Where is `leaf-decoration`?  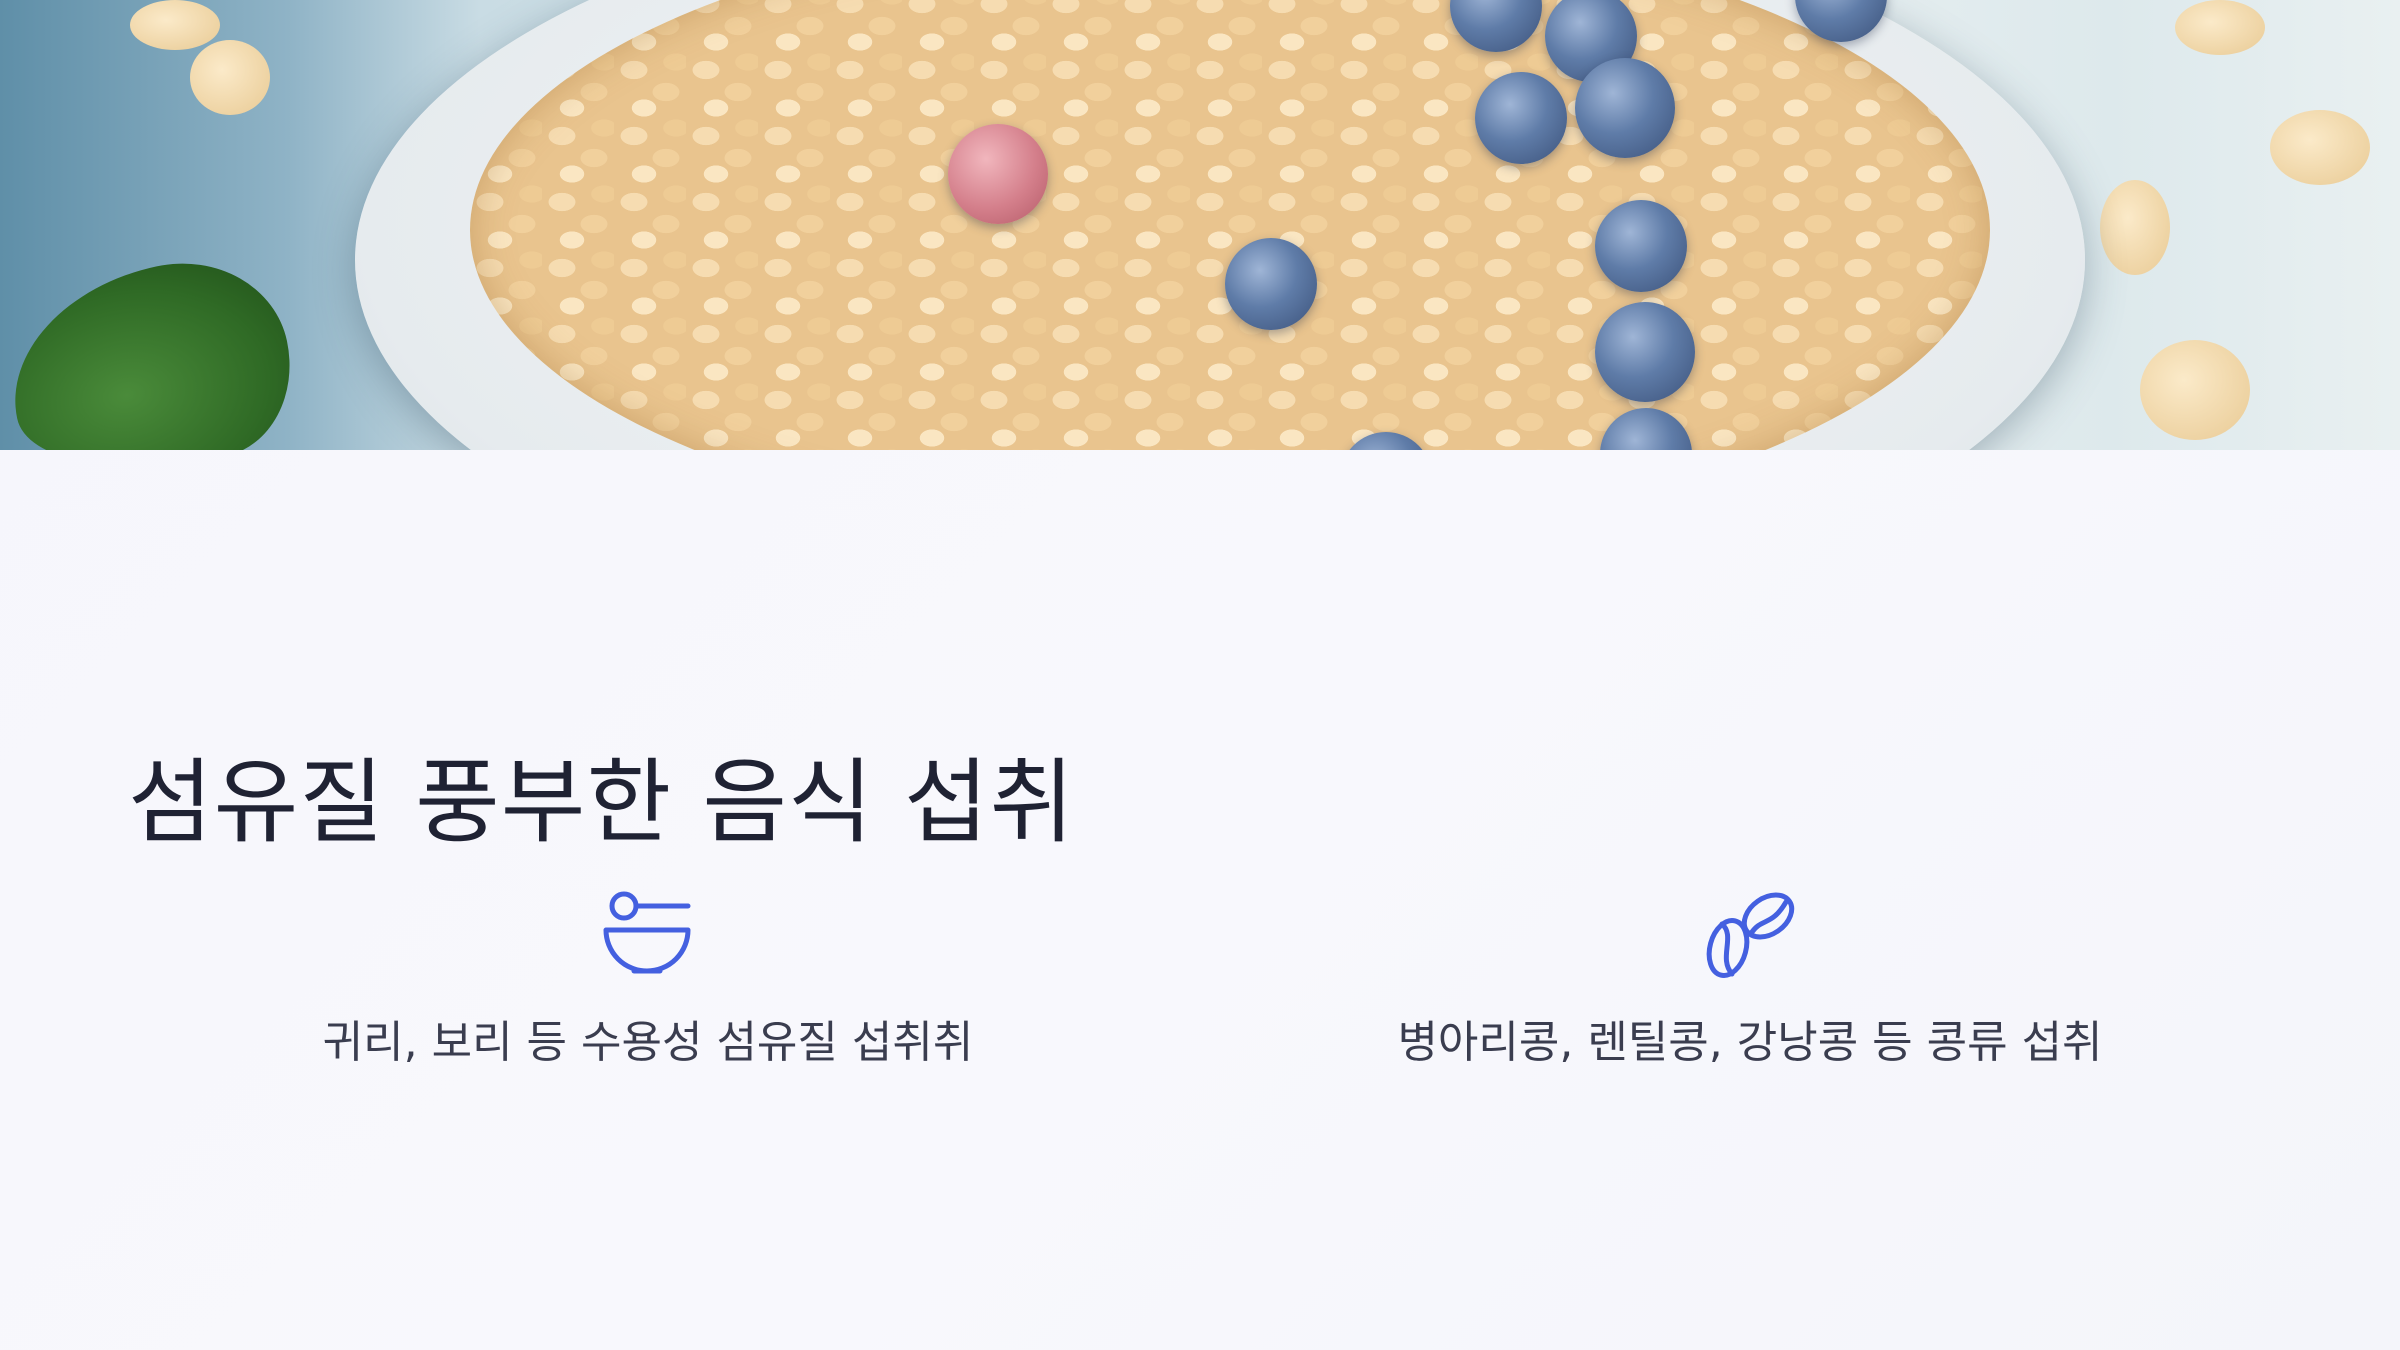 leaf-decoration is located at coordinates (154, 346).